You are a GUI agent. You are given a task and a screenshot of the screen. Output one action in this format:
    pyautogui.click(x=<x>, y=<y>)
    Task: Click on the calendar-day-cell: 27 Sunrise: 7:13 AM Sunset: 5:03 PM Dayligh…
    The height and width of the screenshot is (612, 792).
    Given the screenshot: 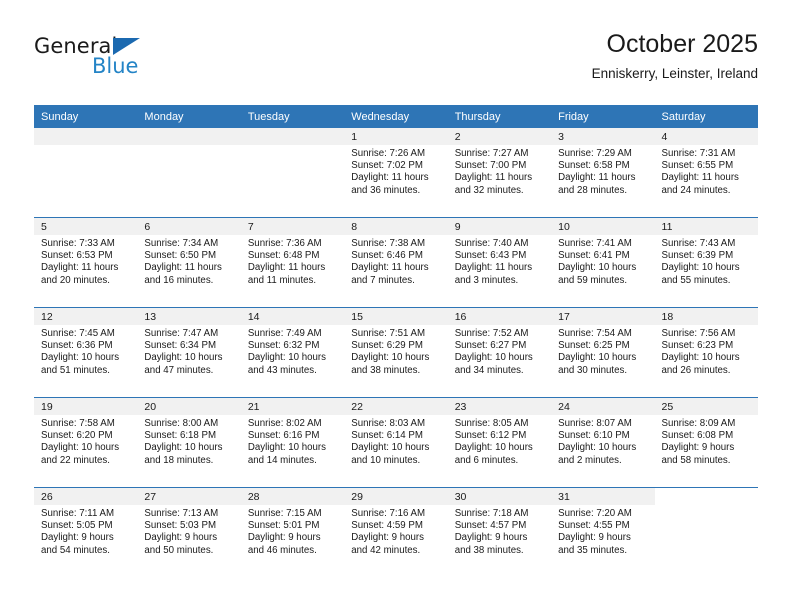 What is the action you would take?
    pyautogui.click(x=189, y=532)
    